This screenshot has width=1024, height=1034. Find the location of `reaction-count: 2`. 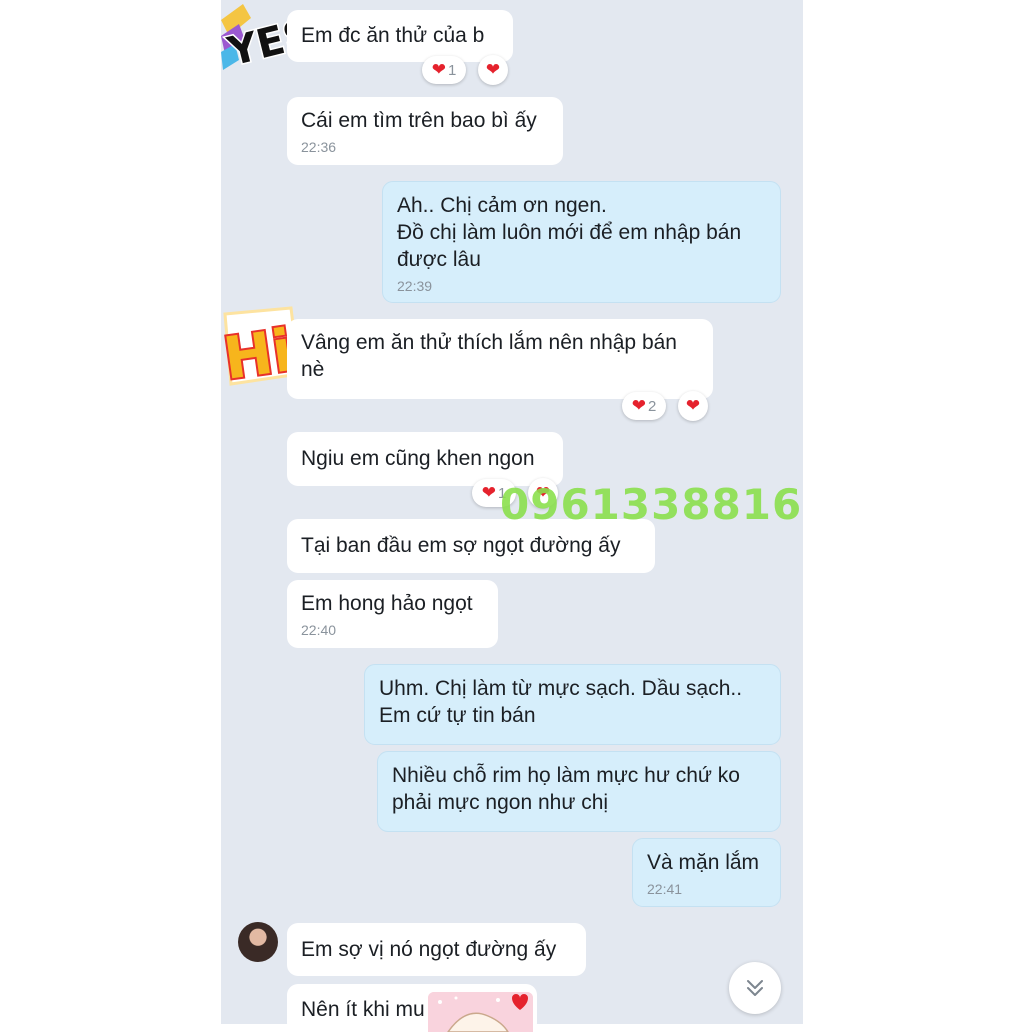

reaction-count: 2 is located at coordinates (652, 406).